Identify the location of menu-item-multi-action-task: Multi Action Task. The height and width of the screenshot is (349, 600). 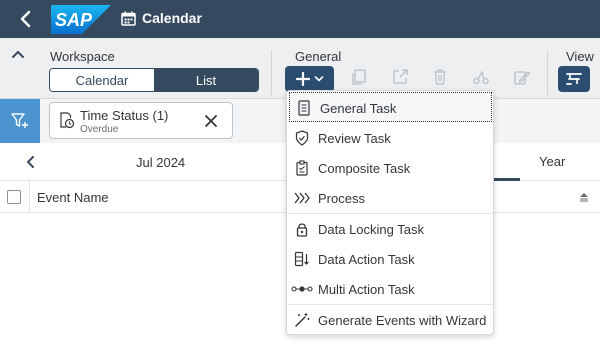
(390, 289).